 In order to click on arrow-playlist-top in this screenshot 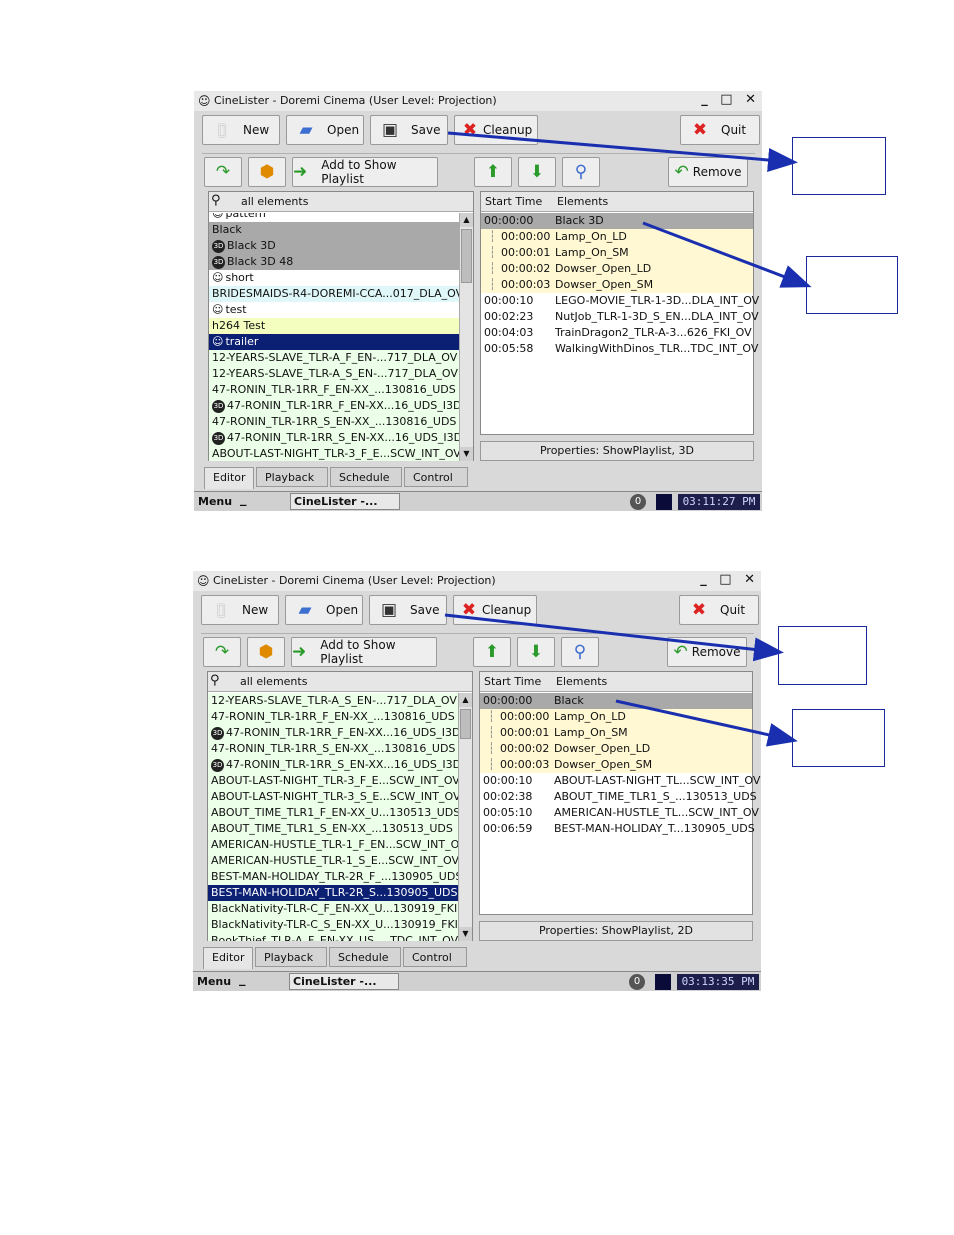, I will do `click(727, 254)`.